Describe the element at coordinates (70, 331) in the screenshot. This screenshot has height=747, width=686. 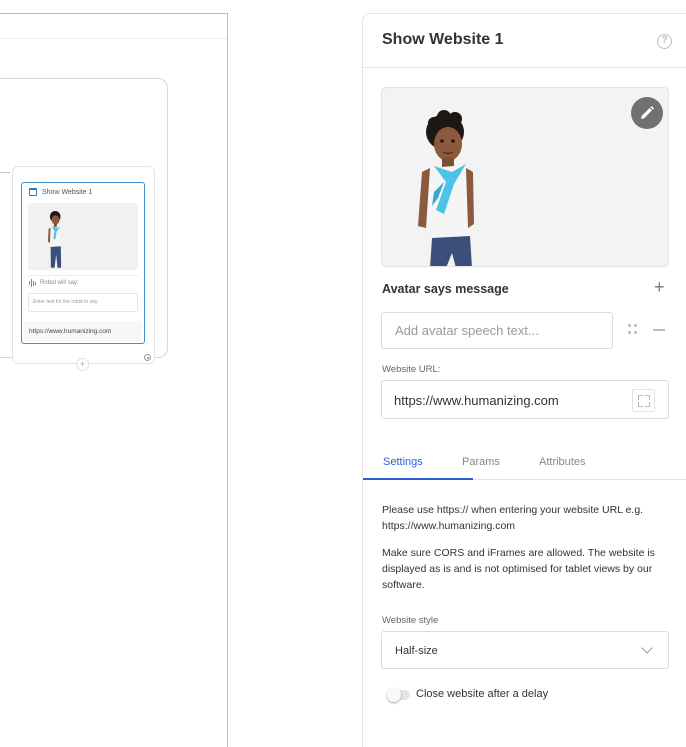
I see `node-url: https://www.humanizing.com` at that location.